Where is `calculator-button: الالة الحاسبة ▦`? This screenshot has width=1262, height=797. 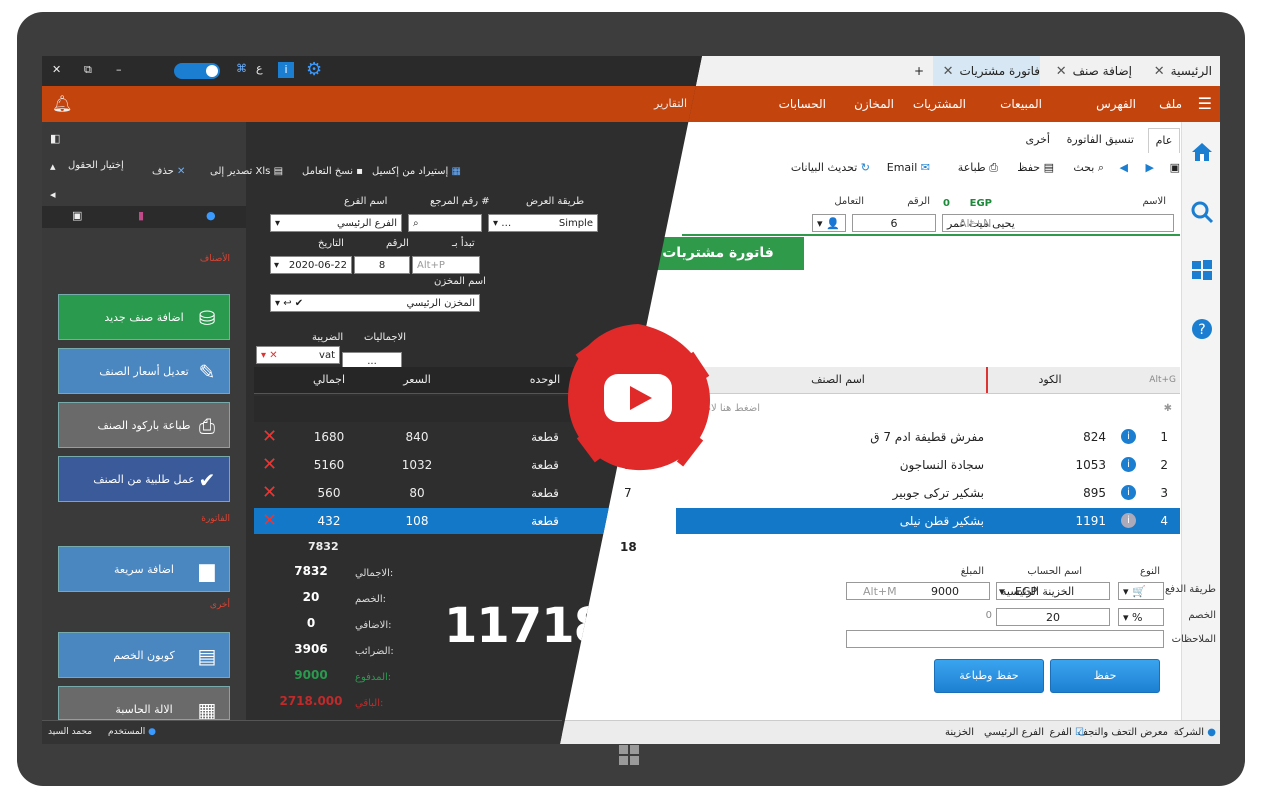
calculator-button: الالة الحاسبة ▦ is located at coordinates (144, 703).